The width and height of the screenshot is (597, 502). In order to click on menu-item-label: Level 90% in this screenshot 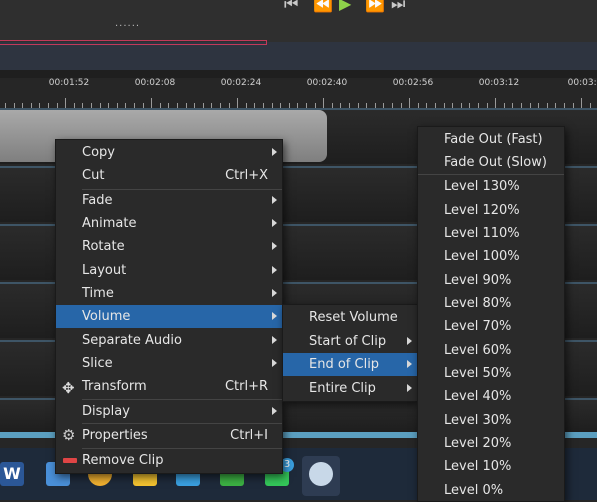, I will do `click(478, 280)`.